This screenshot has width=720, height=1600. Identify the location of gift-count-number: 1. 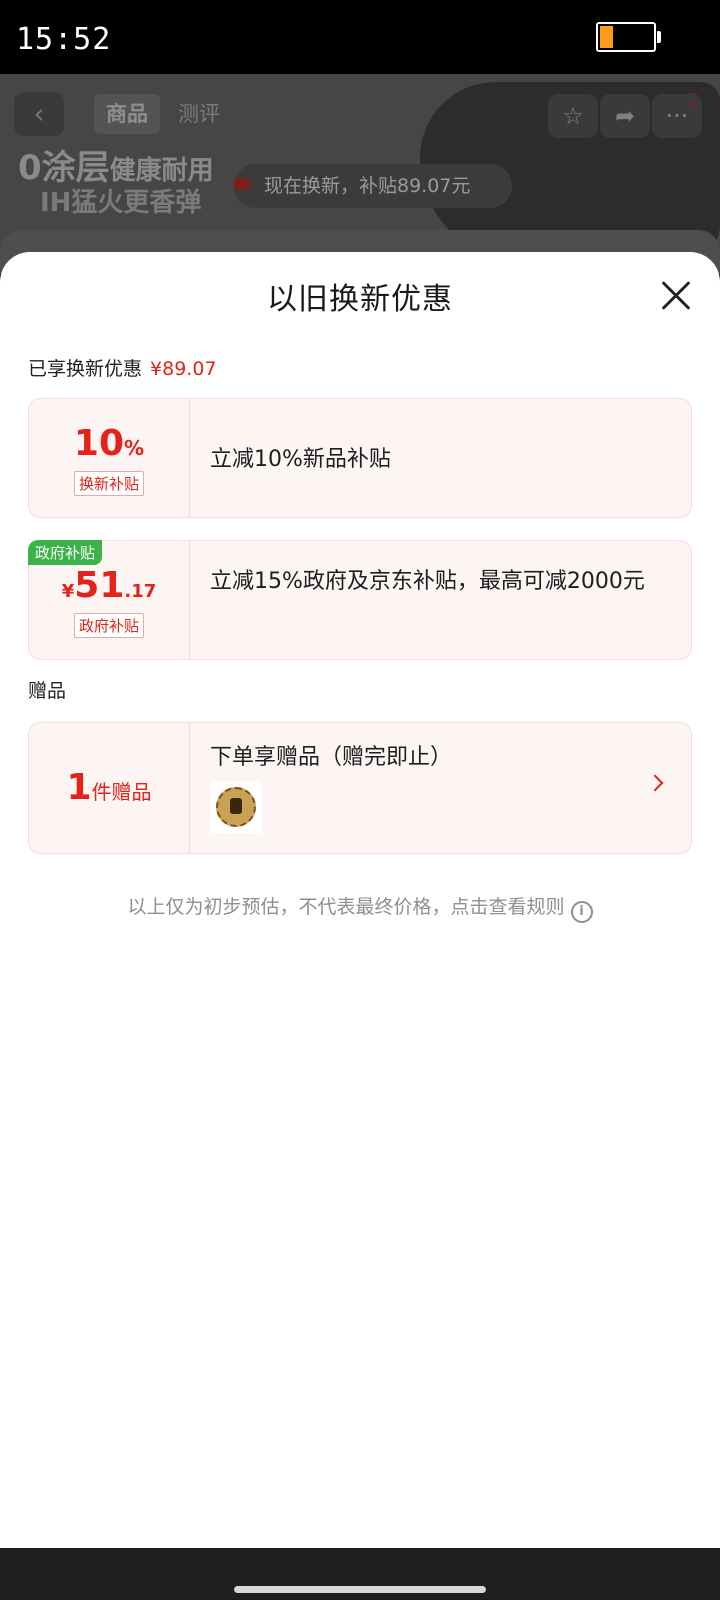
(79, 787).